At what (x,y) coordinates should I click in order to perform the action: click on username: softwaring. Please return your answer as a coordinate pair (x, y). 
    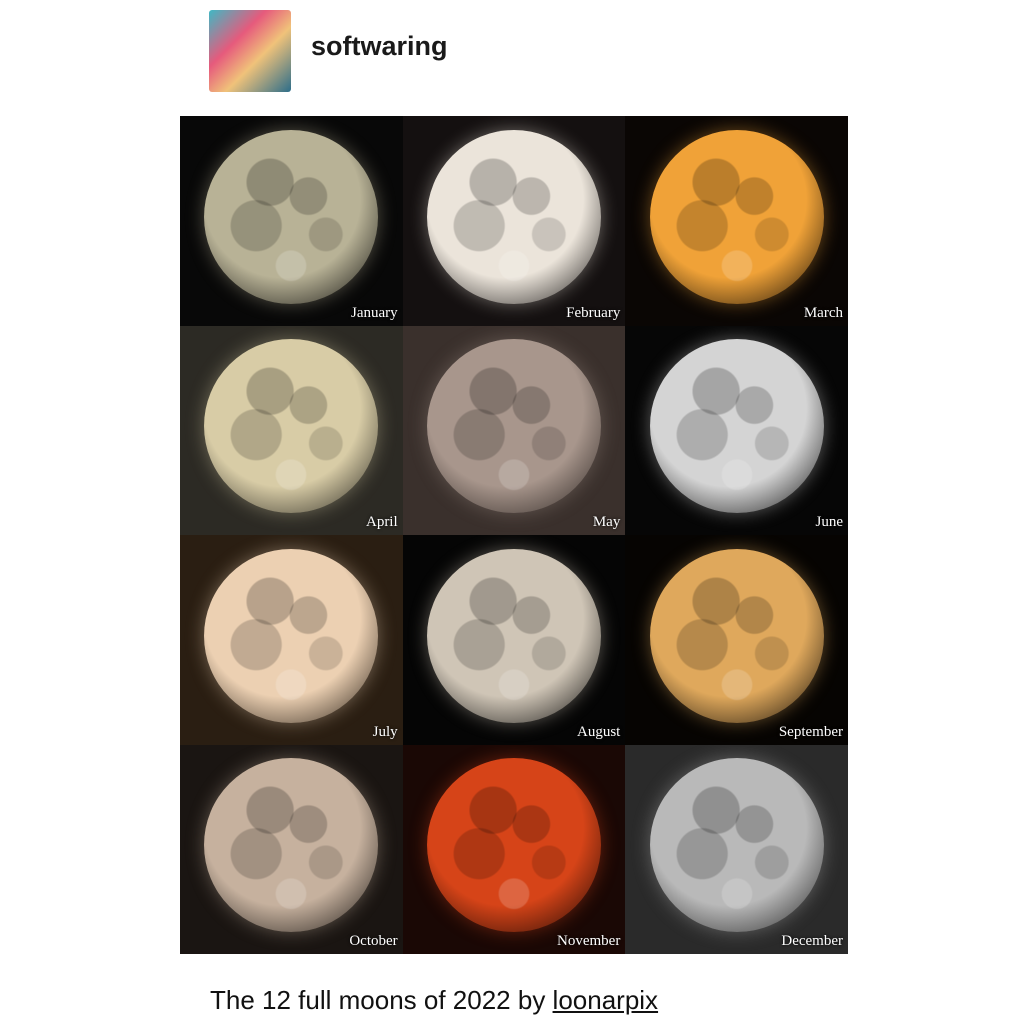
    Looking at the image, I should click on (379, 46).